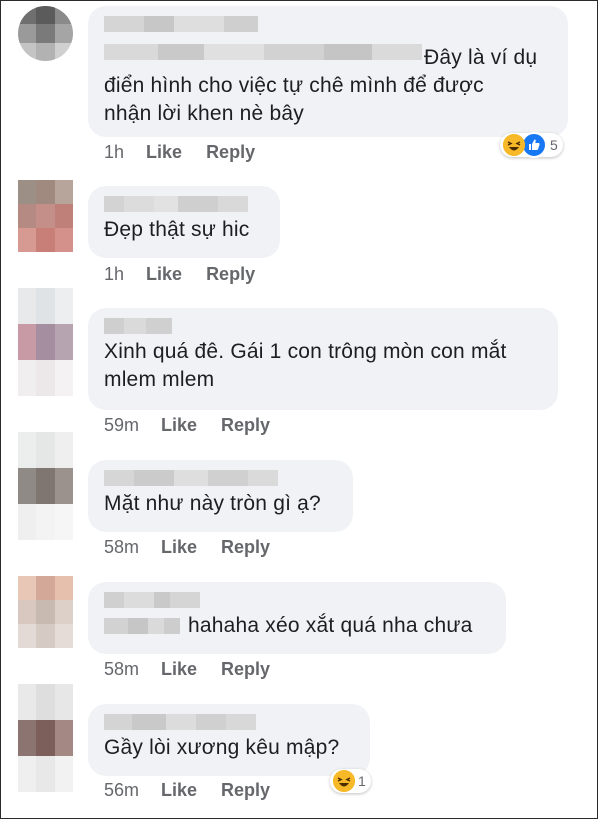 Image resolution: width=600 pixels, height=821 pixels. I want to click on comment-text: Mặt như này tròn gì ạ?, so click(212, 503).